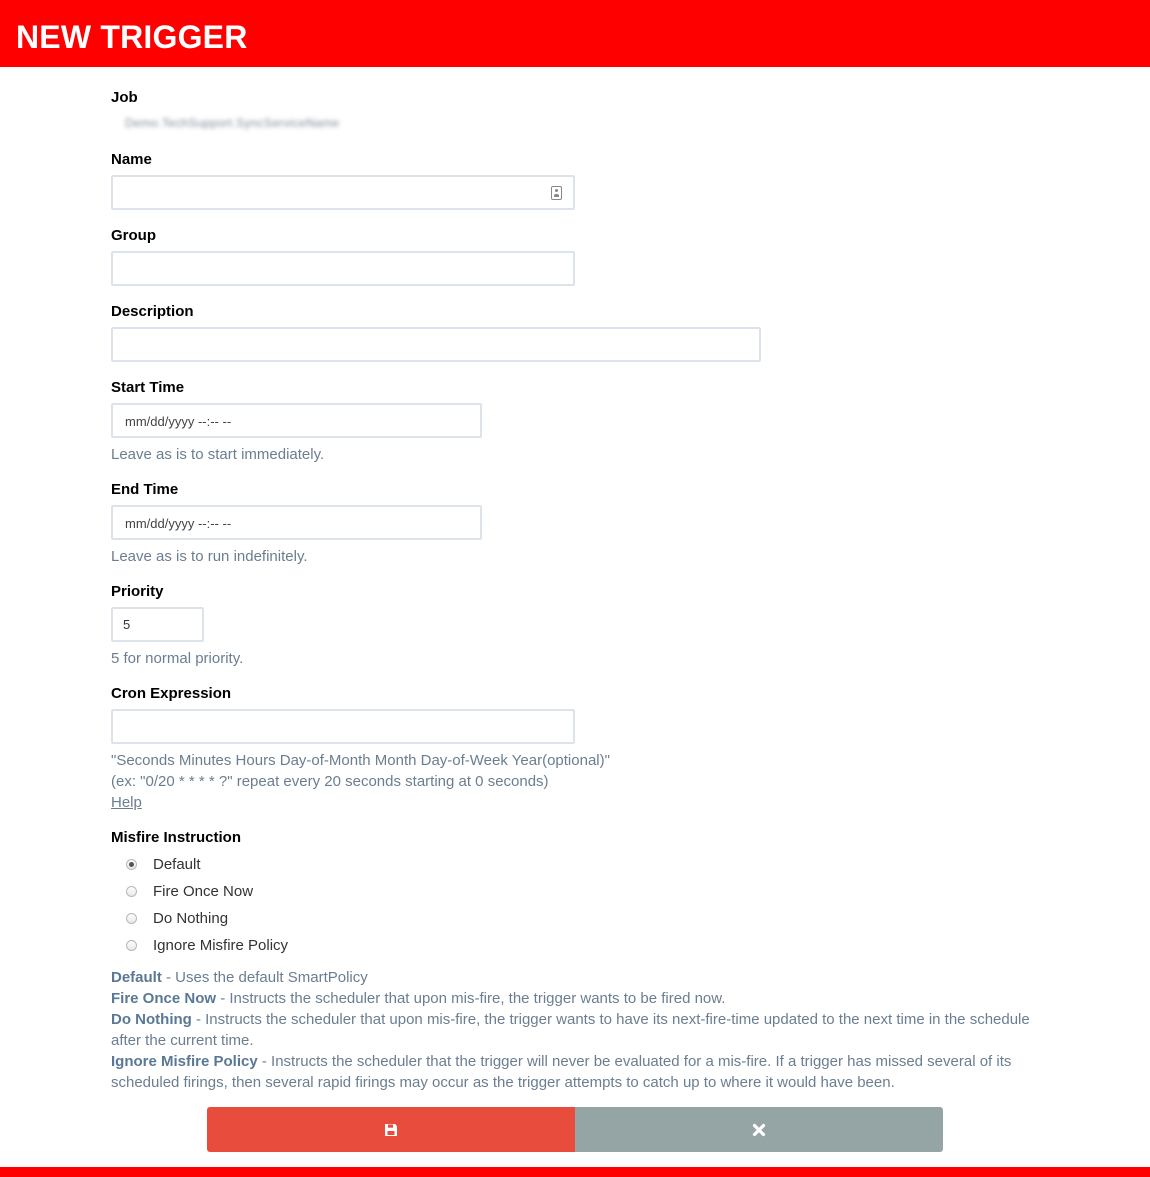  Describe the element at coordinates (343, 268) in the screenshot. I see `group-input` at that location.